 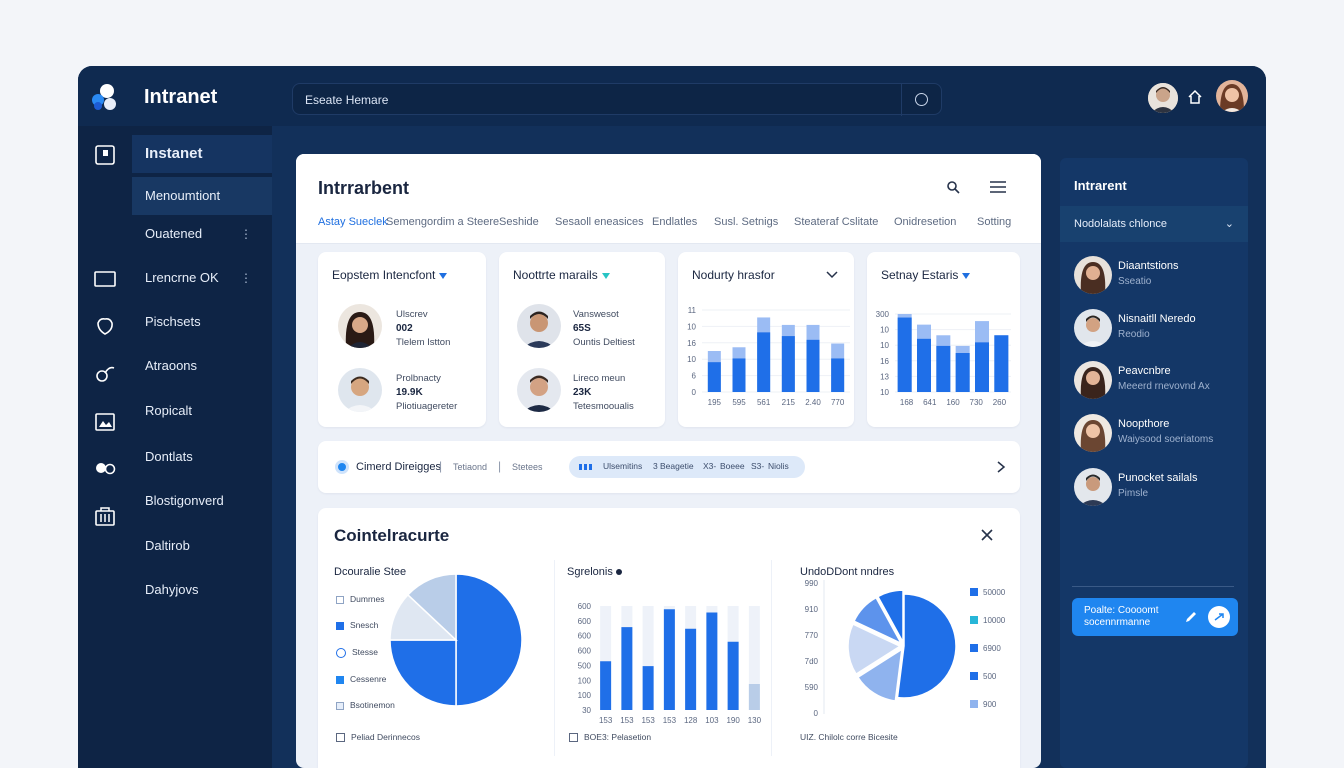 What do you see at coordinates (836, 222) in the screenshot?
I see `tab-6: Steateraf Cslitate` at bounding box center [836, 222].